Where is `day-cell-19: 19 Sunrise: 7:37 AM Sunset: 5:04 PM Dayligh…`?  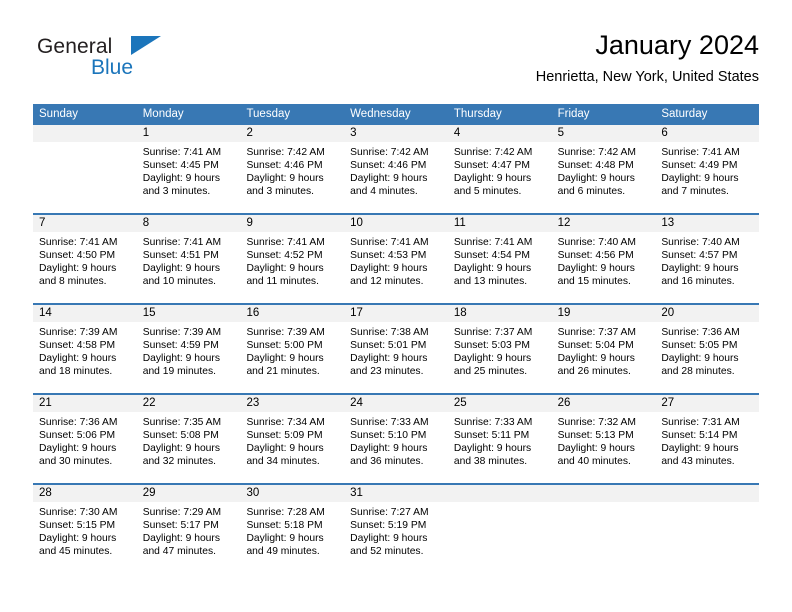
day-cell-19: 19 Sunrise: 7:37 AM Sunset: 5:04 PM Dayligh… is located at coordinates (603, 349).